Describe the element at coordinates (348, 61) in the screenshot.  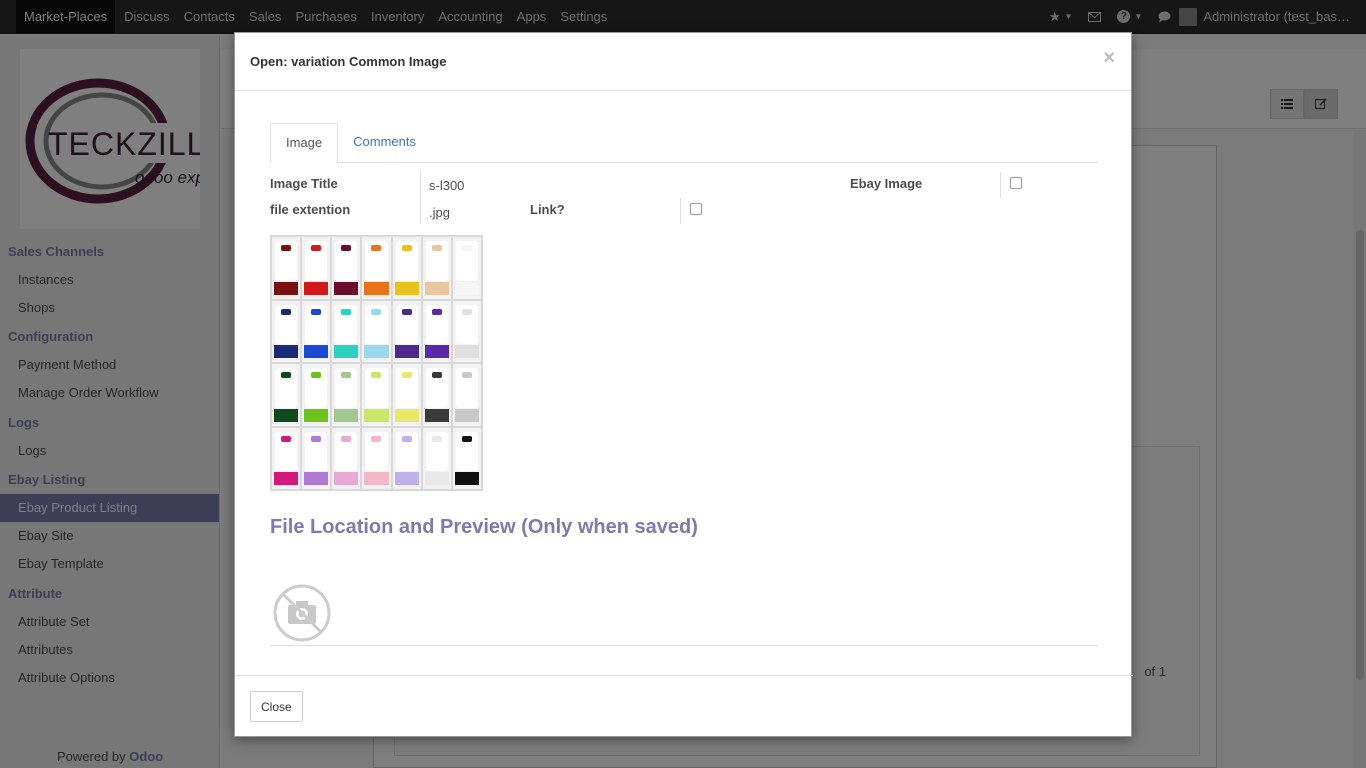
I see `dialog-title: Open: variation Common Image` at that location.